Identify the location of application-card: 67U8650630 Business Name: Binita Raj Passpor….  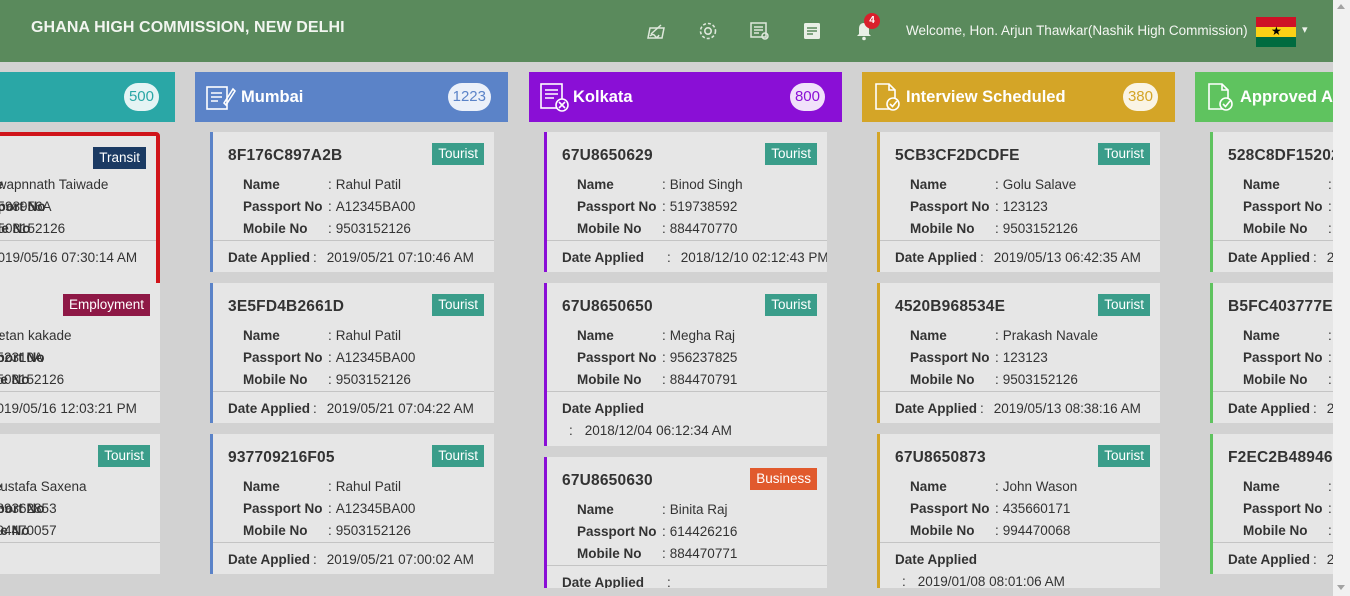
(685, 522).